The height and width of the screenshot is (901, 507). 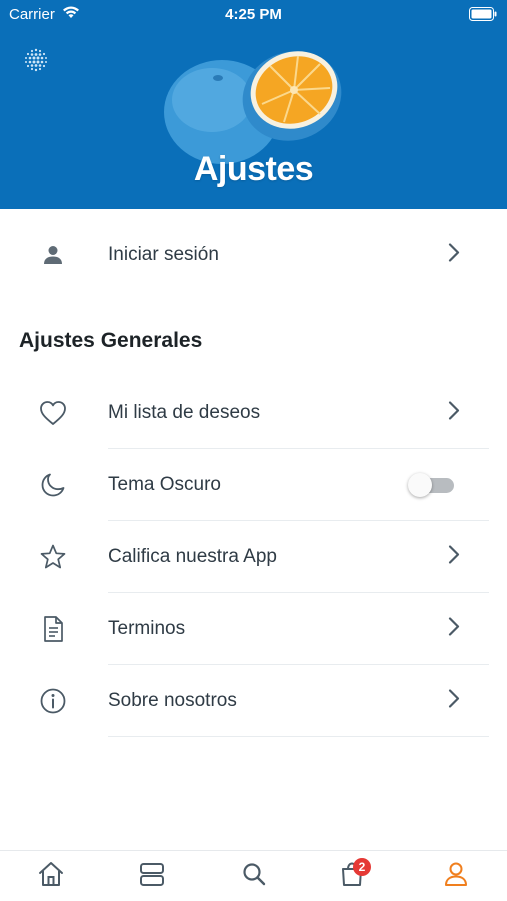 I want to click on tab-bar, so click(x=253, y=875).